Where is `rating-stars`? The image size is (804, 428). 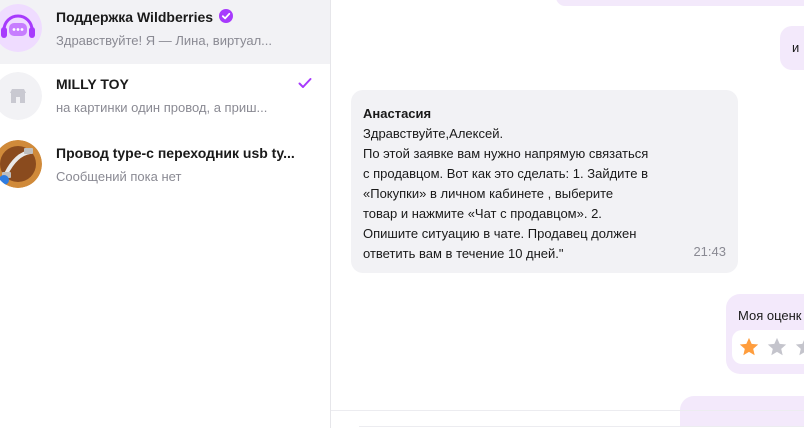 rating-stars is located at coordinates (768, 347).